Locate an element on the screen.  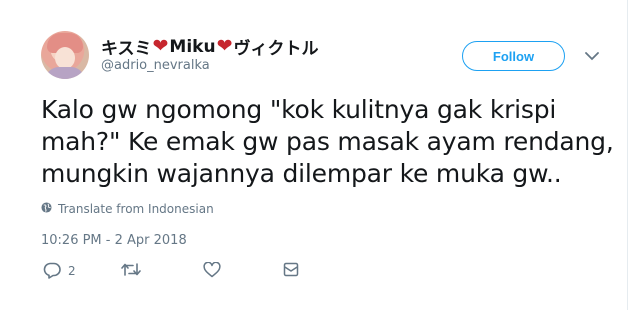
retweet-icon is located at coordinates (131, 269).